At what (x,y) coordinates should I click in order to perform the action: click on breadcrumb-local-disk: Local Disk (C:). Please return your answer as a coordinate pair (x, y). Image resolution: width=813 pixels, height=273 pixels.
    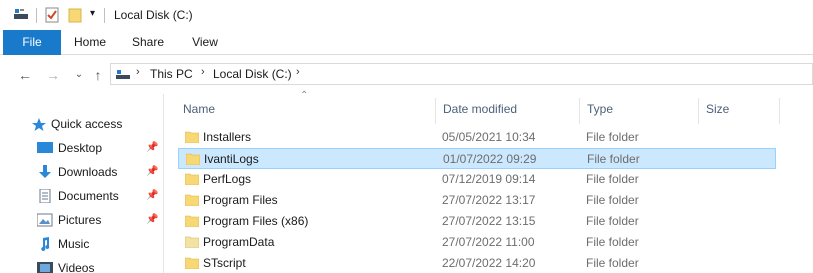
    Looking at the image, I should click on (252, 74).